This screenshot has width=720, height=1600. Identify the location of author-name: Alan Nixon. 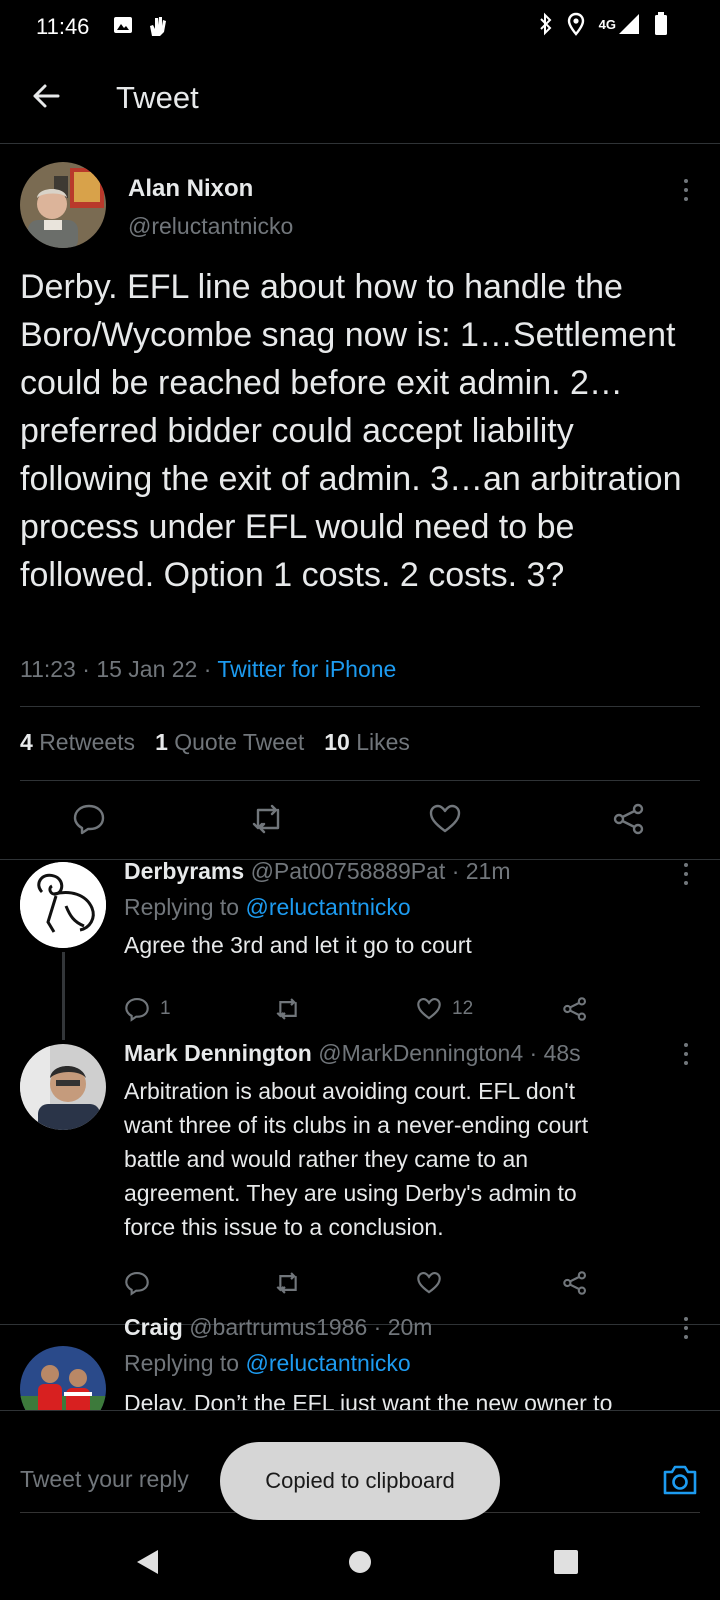
(190, 189).